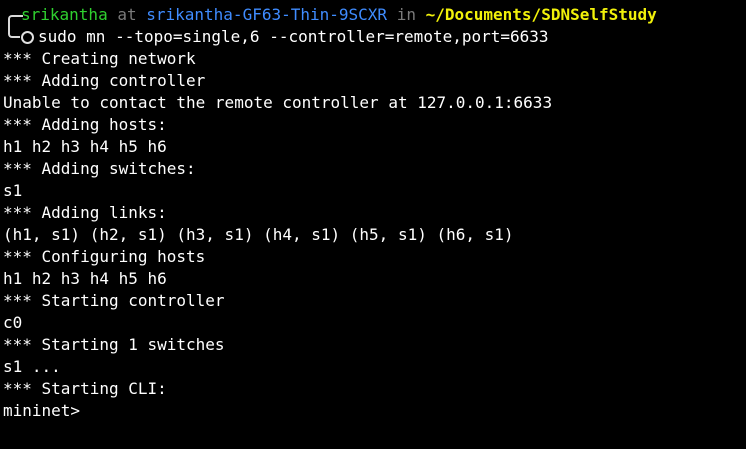  What do you see at coordinates (99, 168) in the screenshot?
I see `output-line: *** Adding switches:` at bounding box center [99, 168].